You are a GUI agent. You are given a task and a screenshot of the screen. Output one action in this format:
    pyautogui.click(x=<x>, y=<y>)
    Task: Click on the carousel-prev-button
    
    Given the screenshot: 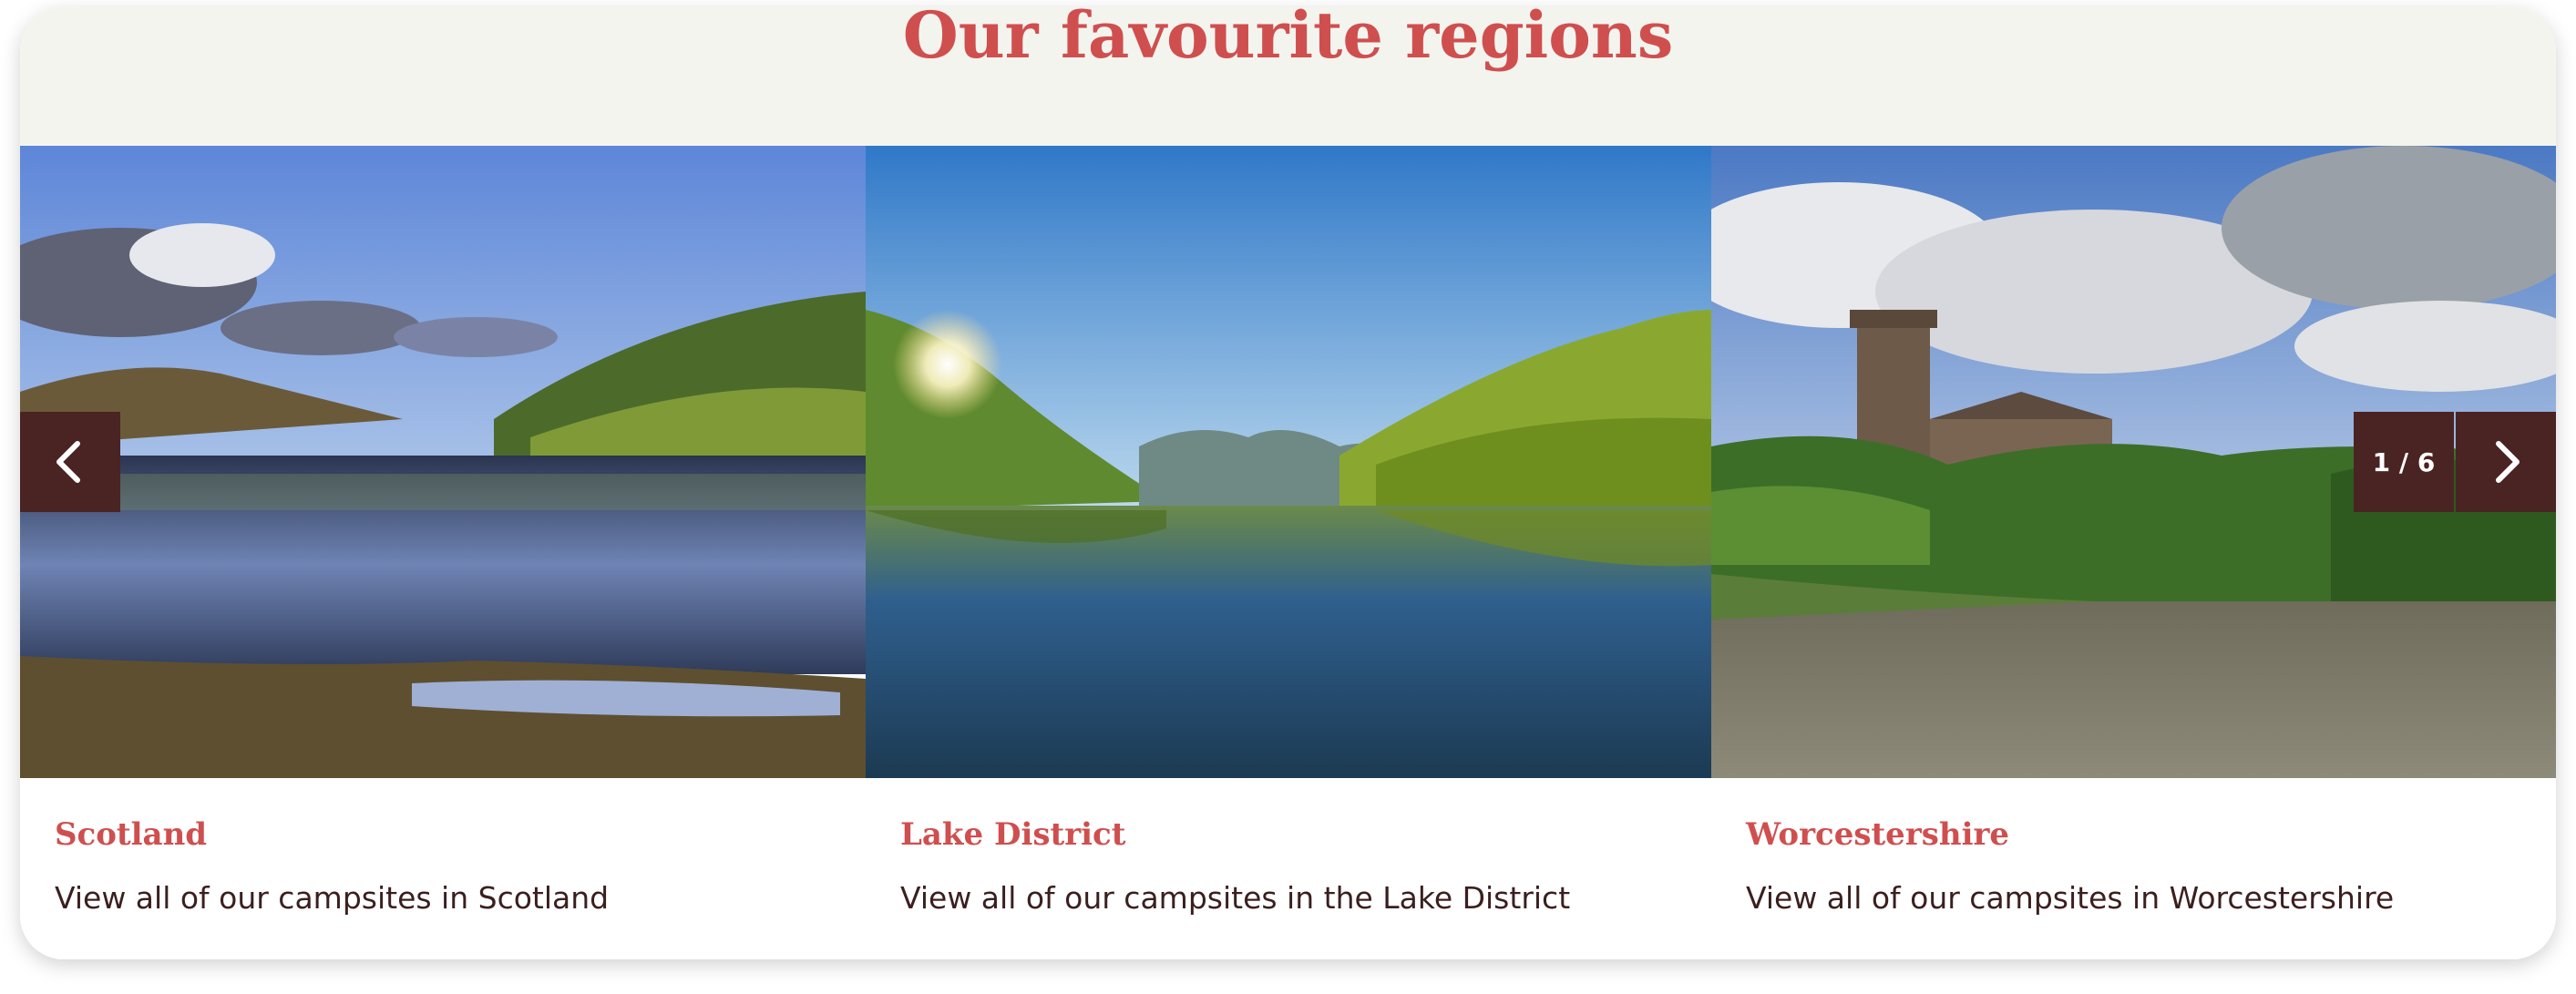 What is the action you would take?
    pyautogui.click(x=70, y=462)
    